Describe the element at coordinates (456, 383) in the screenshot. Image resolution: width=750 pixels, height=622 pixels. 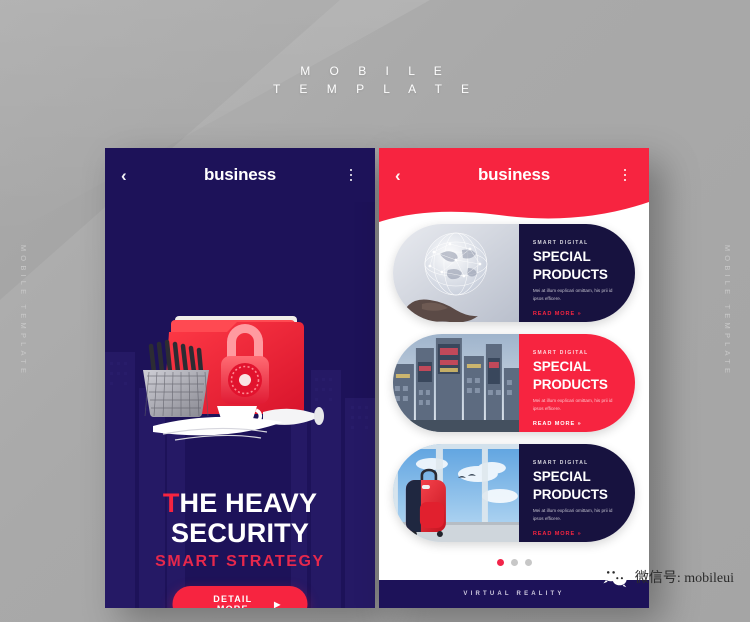
I see `city-skyscrapers-image` at that location.